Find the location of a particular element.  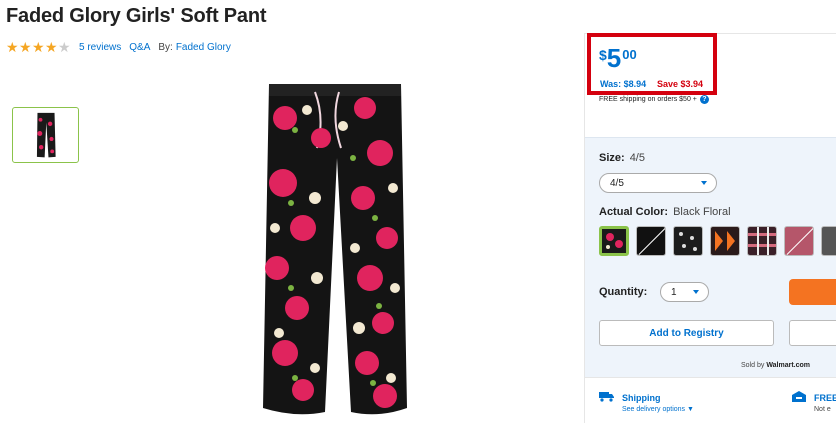

star-empty-icon: ★ is located at coordinates (64, 47).